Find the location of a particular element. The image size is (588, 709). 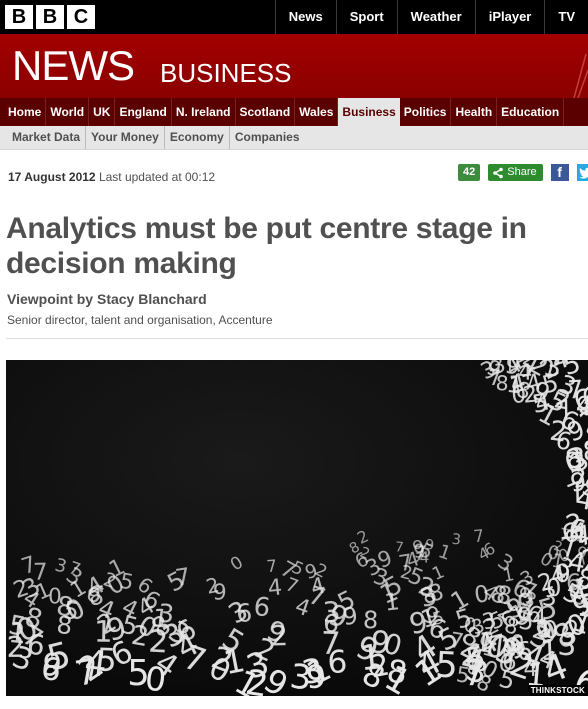

share-tools: 42 Share f is located at coordinates (523, 172).